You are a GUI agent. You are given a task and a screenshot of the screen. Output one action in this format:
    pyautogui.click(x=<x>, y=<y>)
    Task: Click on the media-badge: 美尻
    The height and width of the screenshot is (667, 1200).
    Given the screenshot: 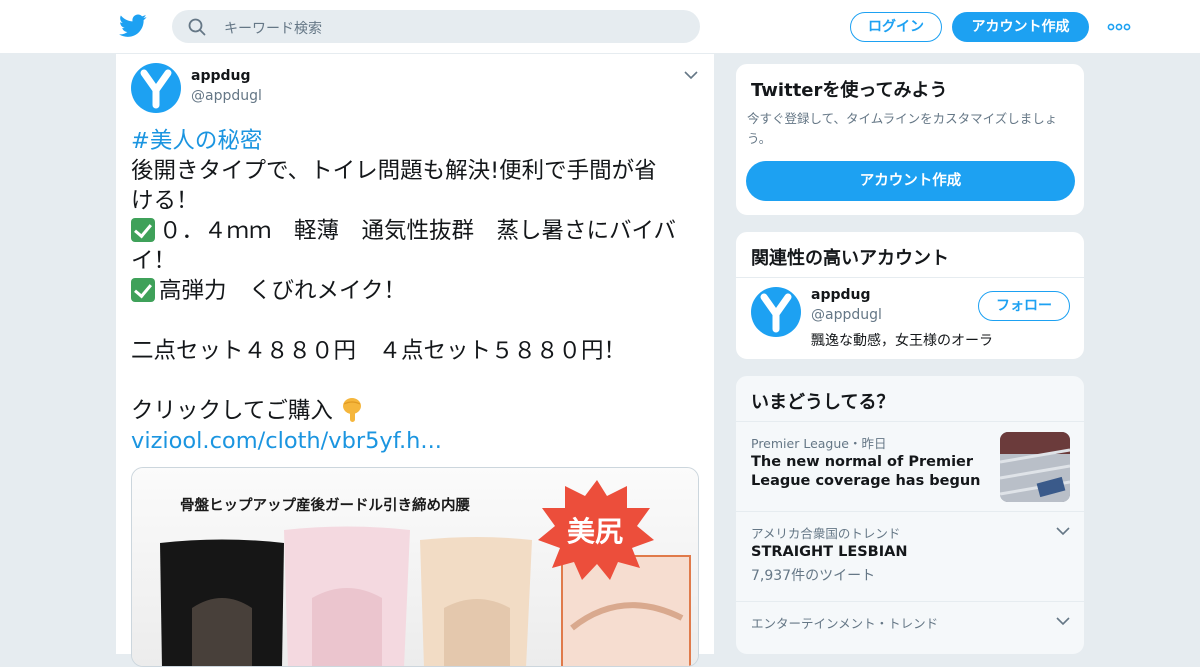 What is the action you would take?
    pyautogui.click(x=595, y=531)
    